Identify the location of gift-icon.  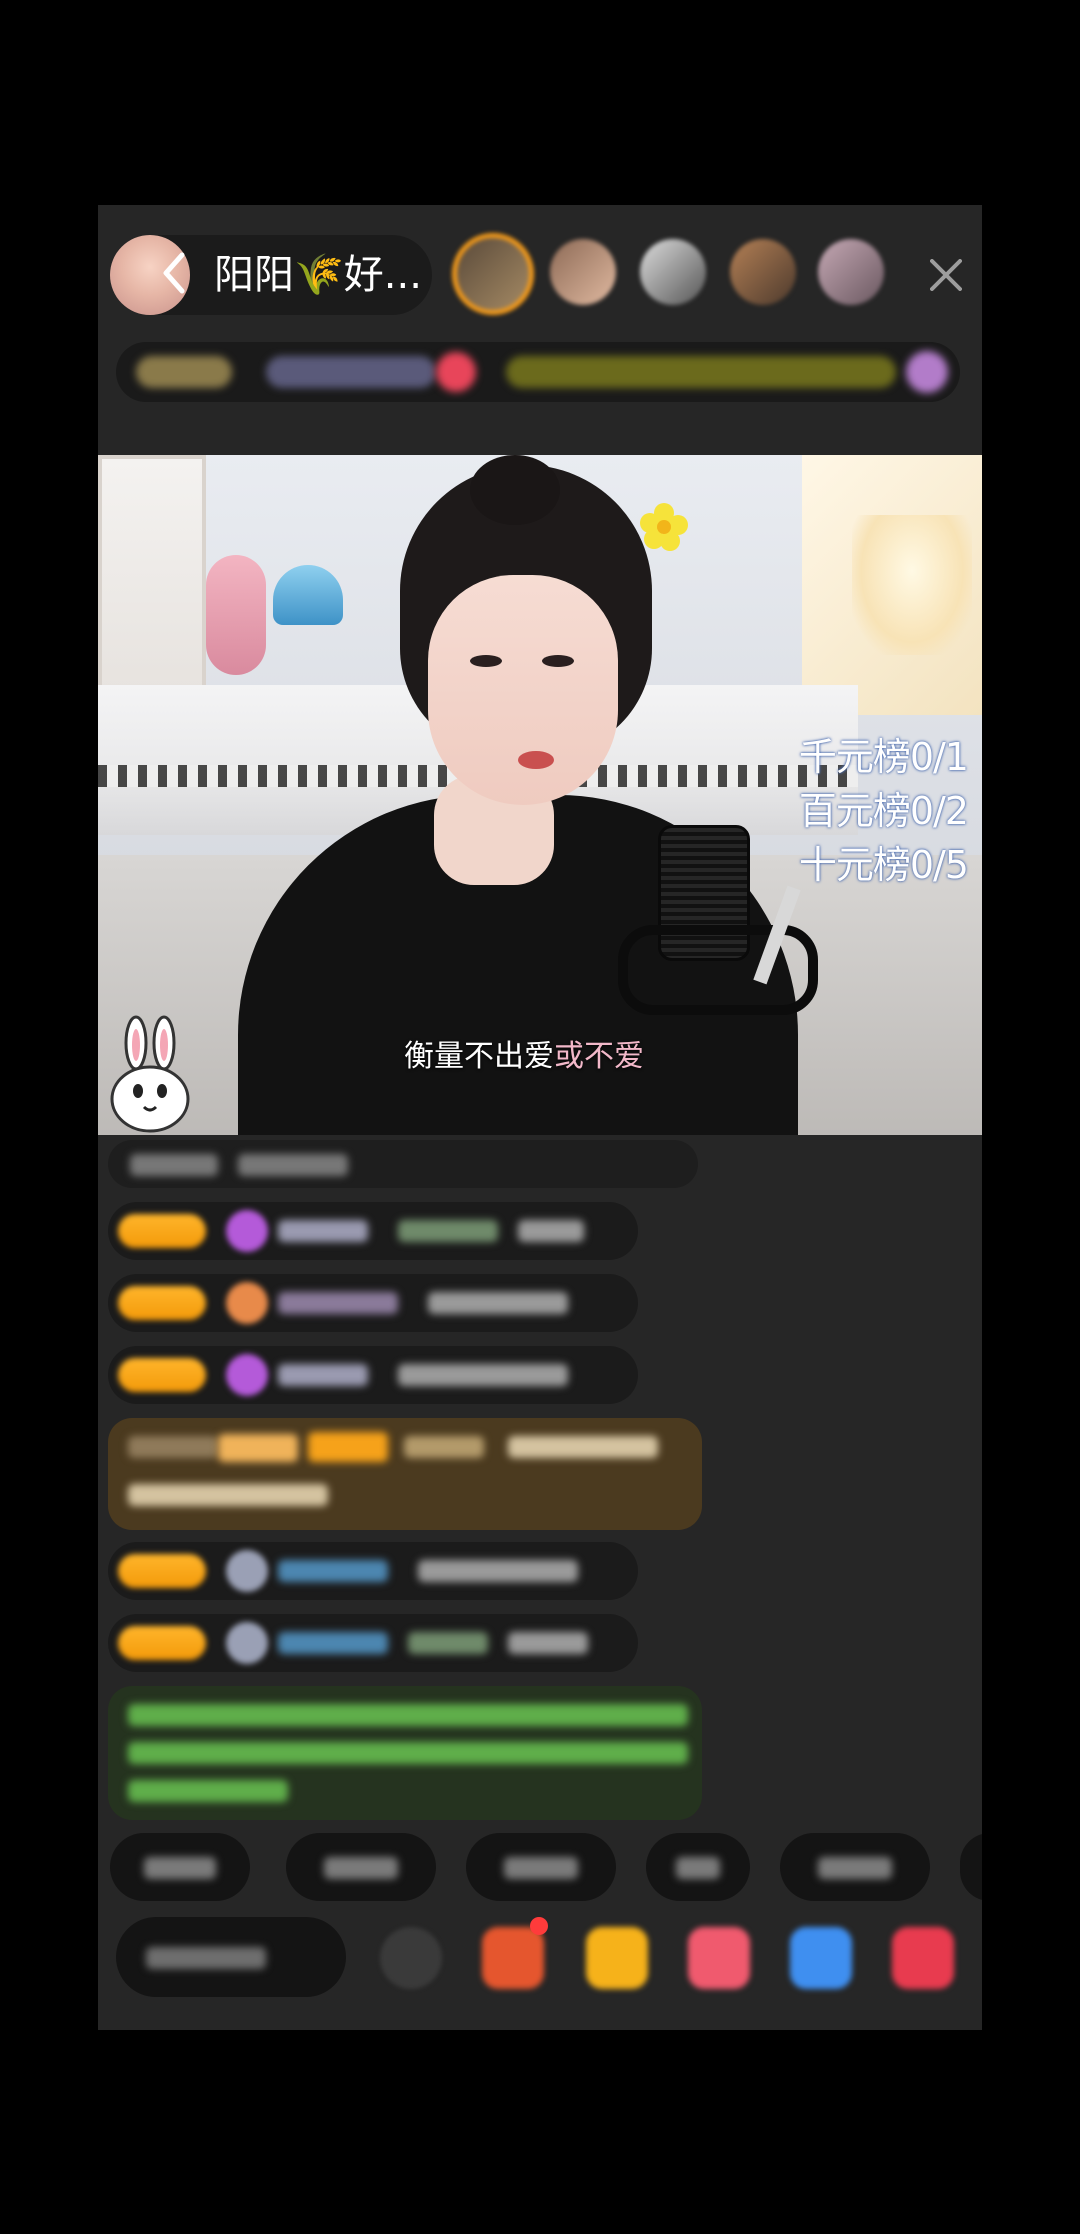
(247, 1303).